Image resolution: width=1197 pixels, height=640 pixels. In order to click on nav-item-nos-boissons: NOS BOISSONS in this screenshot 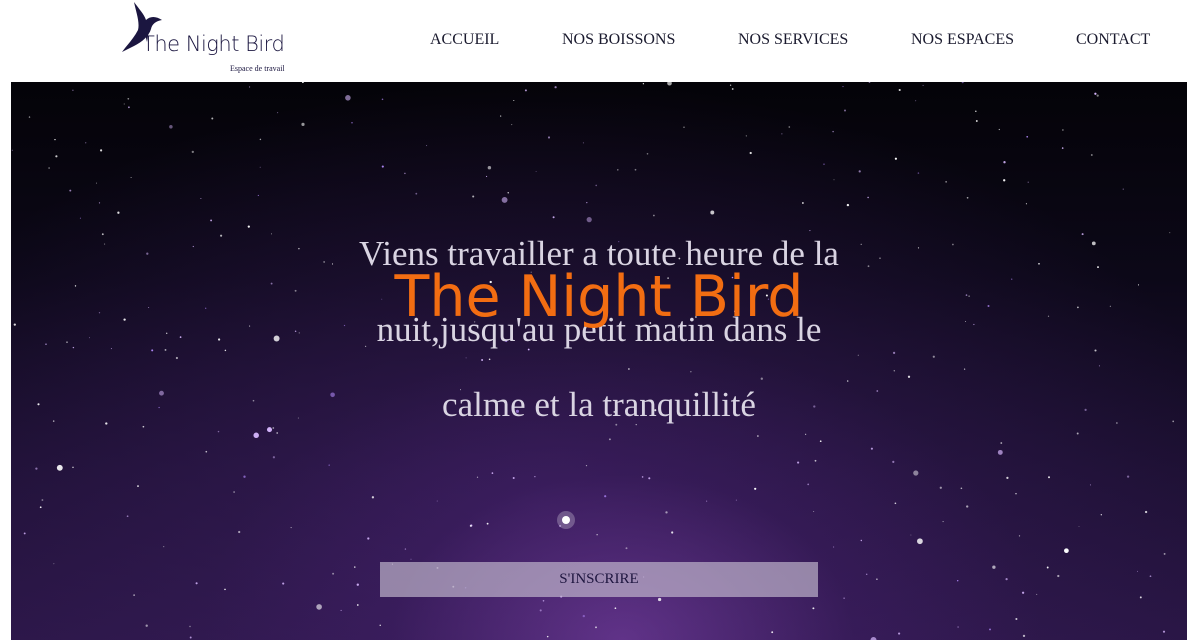, I will do `click(618, 40)`.